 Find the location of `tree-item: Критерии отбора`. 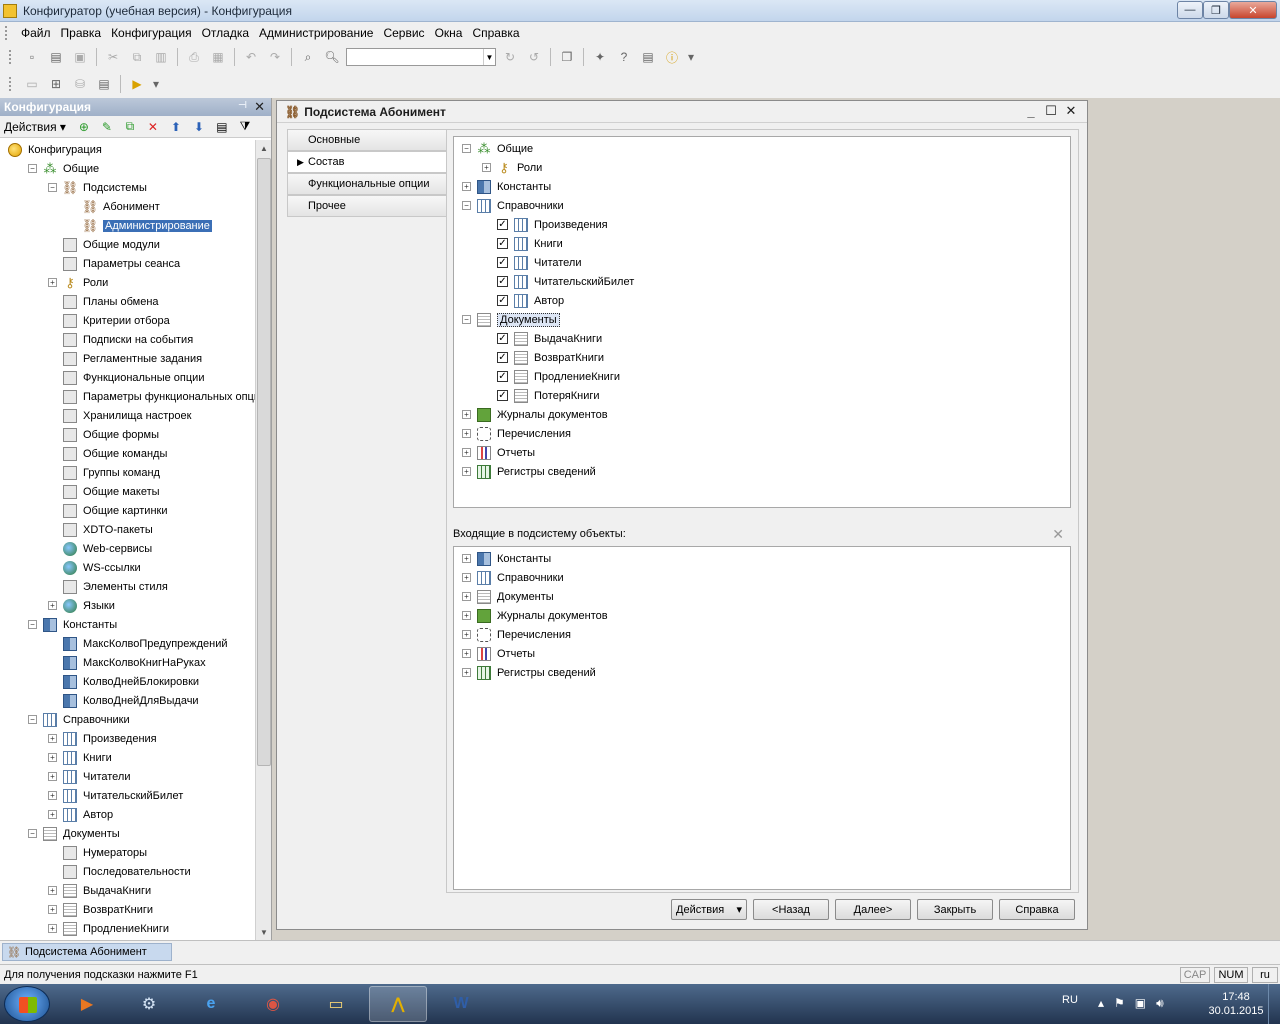

tree-item: Критерии отбора is located at coordinates (127, 320).